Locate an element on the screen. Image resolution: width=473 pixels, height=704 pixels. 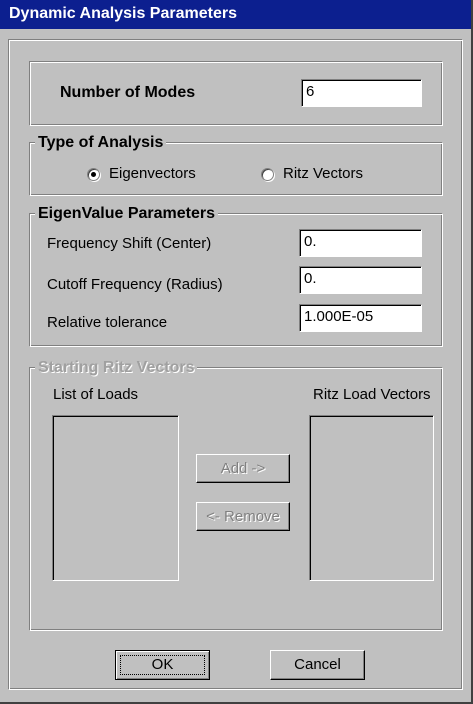
ritz-vectors-radio is located at coordinates (267, 174).